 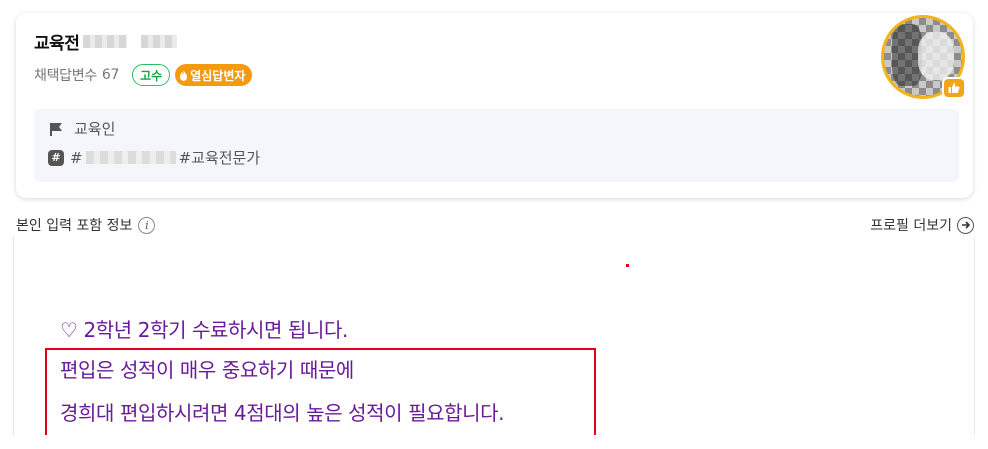 What do you see at coordinates (965, 225) in the screenshot?
I see `arrow-right-circle-icon` at bounding box center [965, 225].